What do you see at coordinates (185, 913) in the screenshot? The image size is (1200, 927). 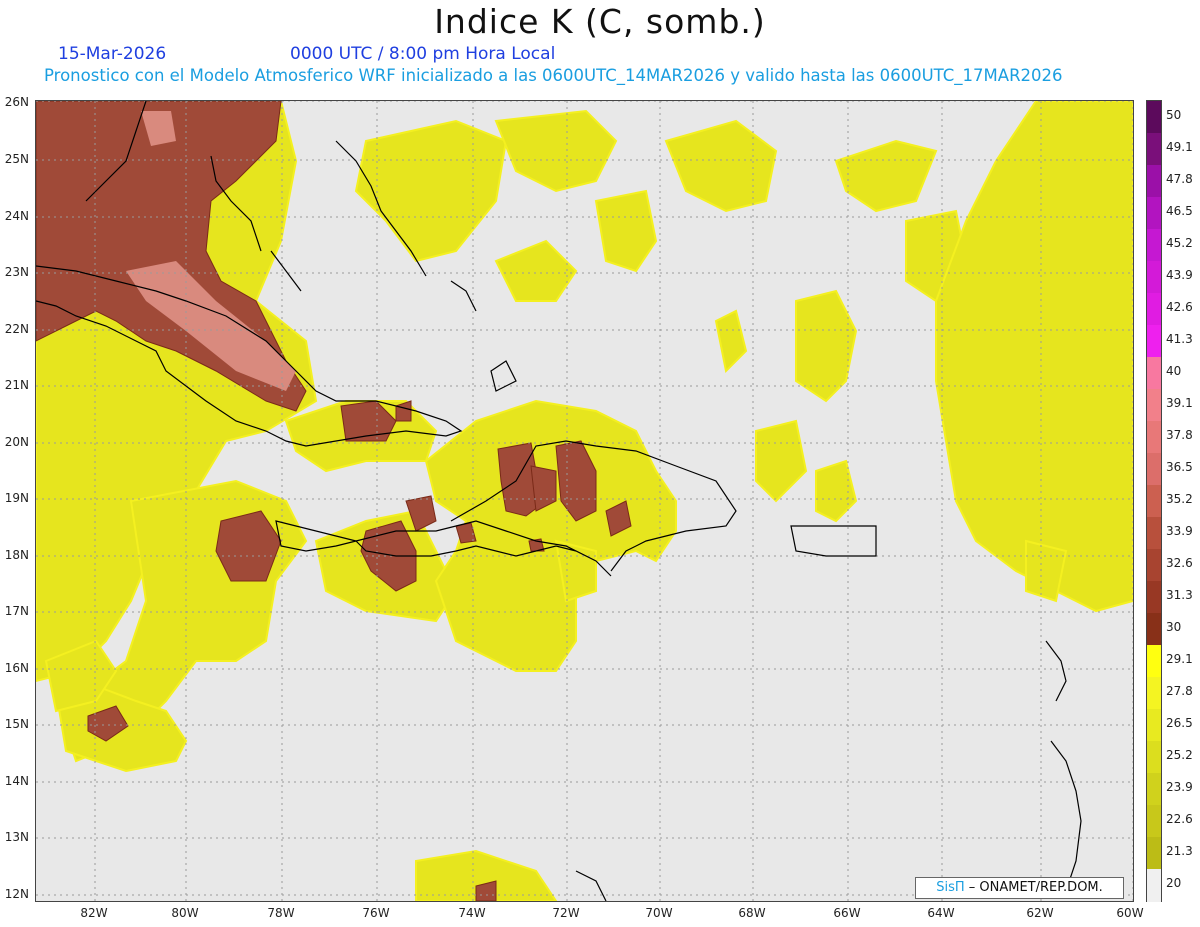 I see `lon-label-80w: 80W` at bounding box center [185, 913].